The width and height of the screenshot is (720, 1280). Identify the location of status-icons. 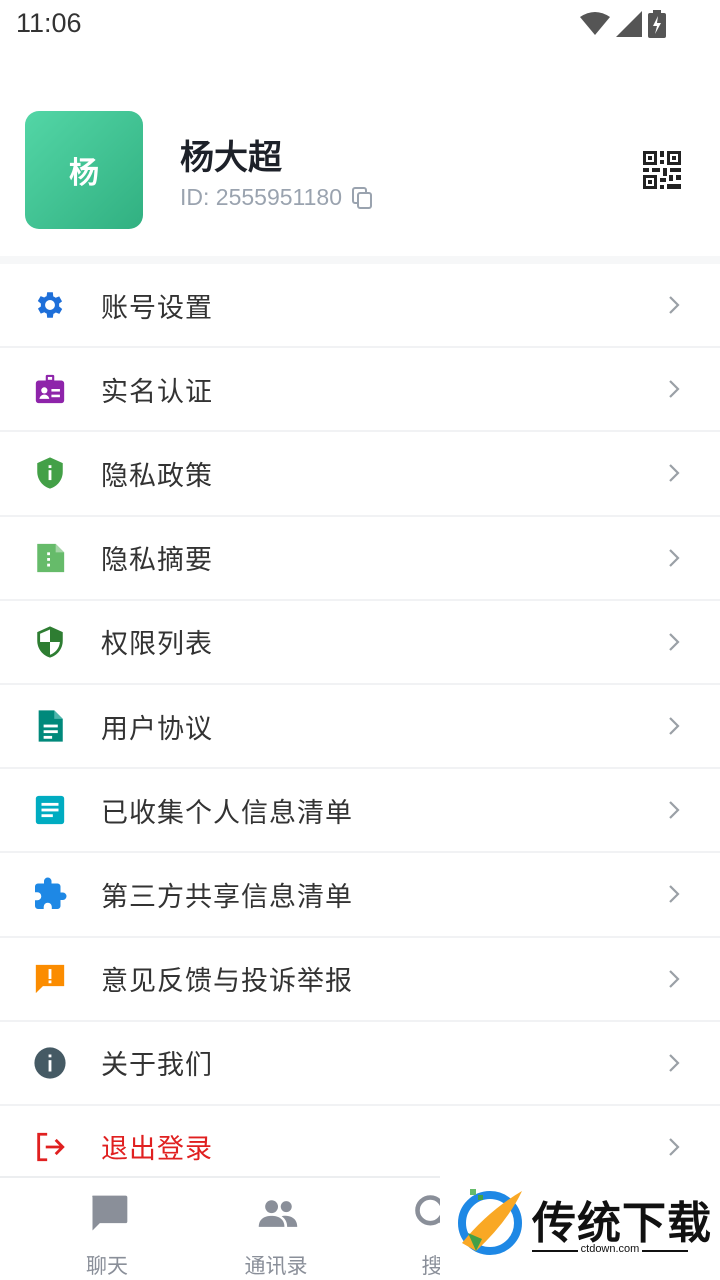
(623, 24).